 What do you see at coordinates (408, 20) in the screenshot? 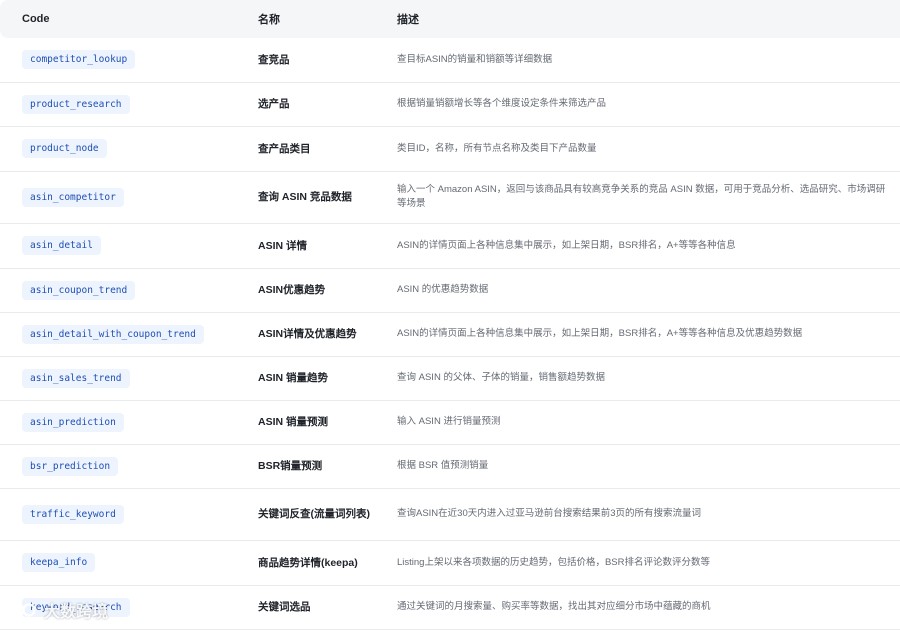
I see `header-desc: 描述` at bounding box center [408, 20].